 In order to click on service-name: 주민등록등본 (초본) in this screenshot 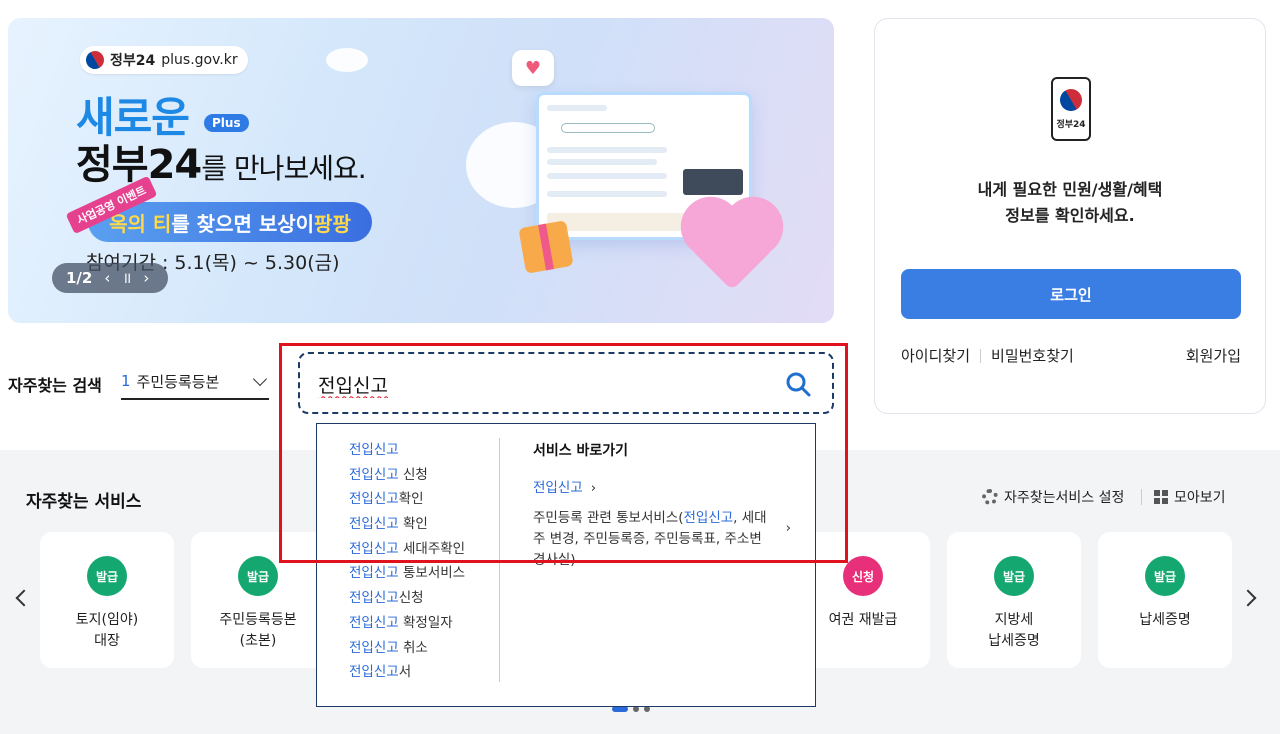, I will do `click(258, 630)`.